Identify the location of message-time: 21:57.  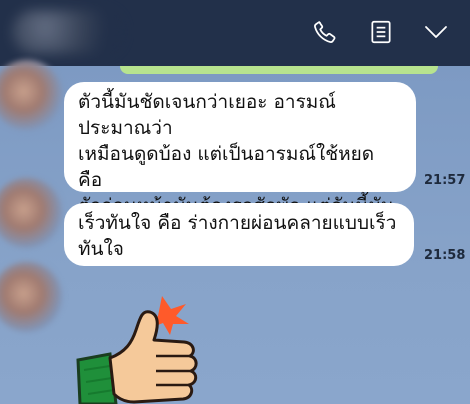
(445, 180).